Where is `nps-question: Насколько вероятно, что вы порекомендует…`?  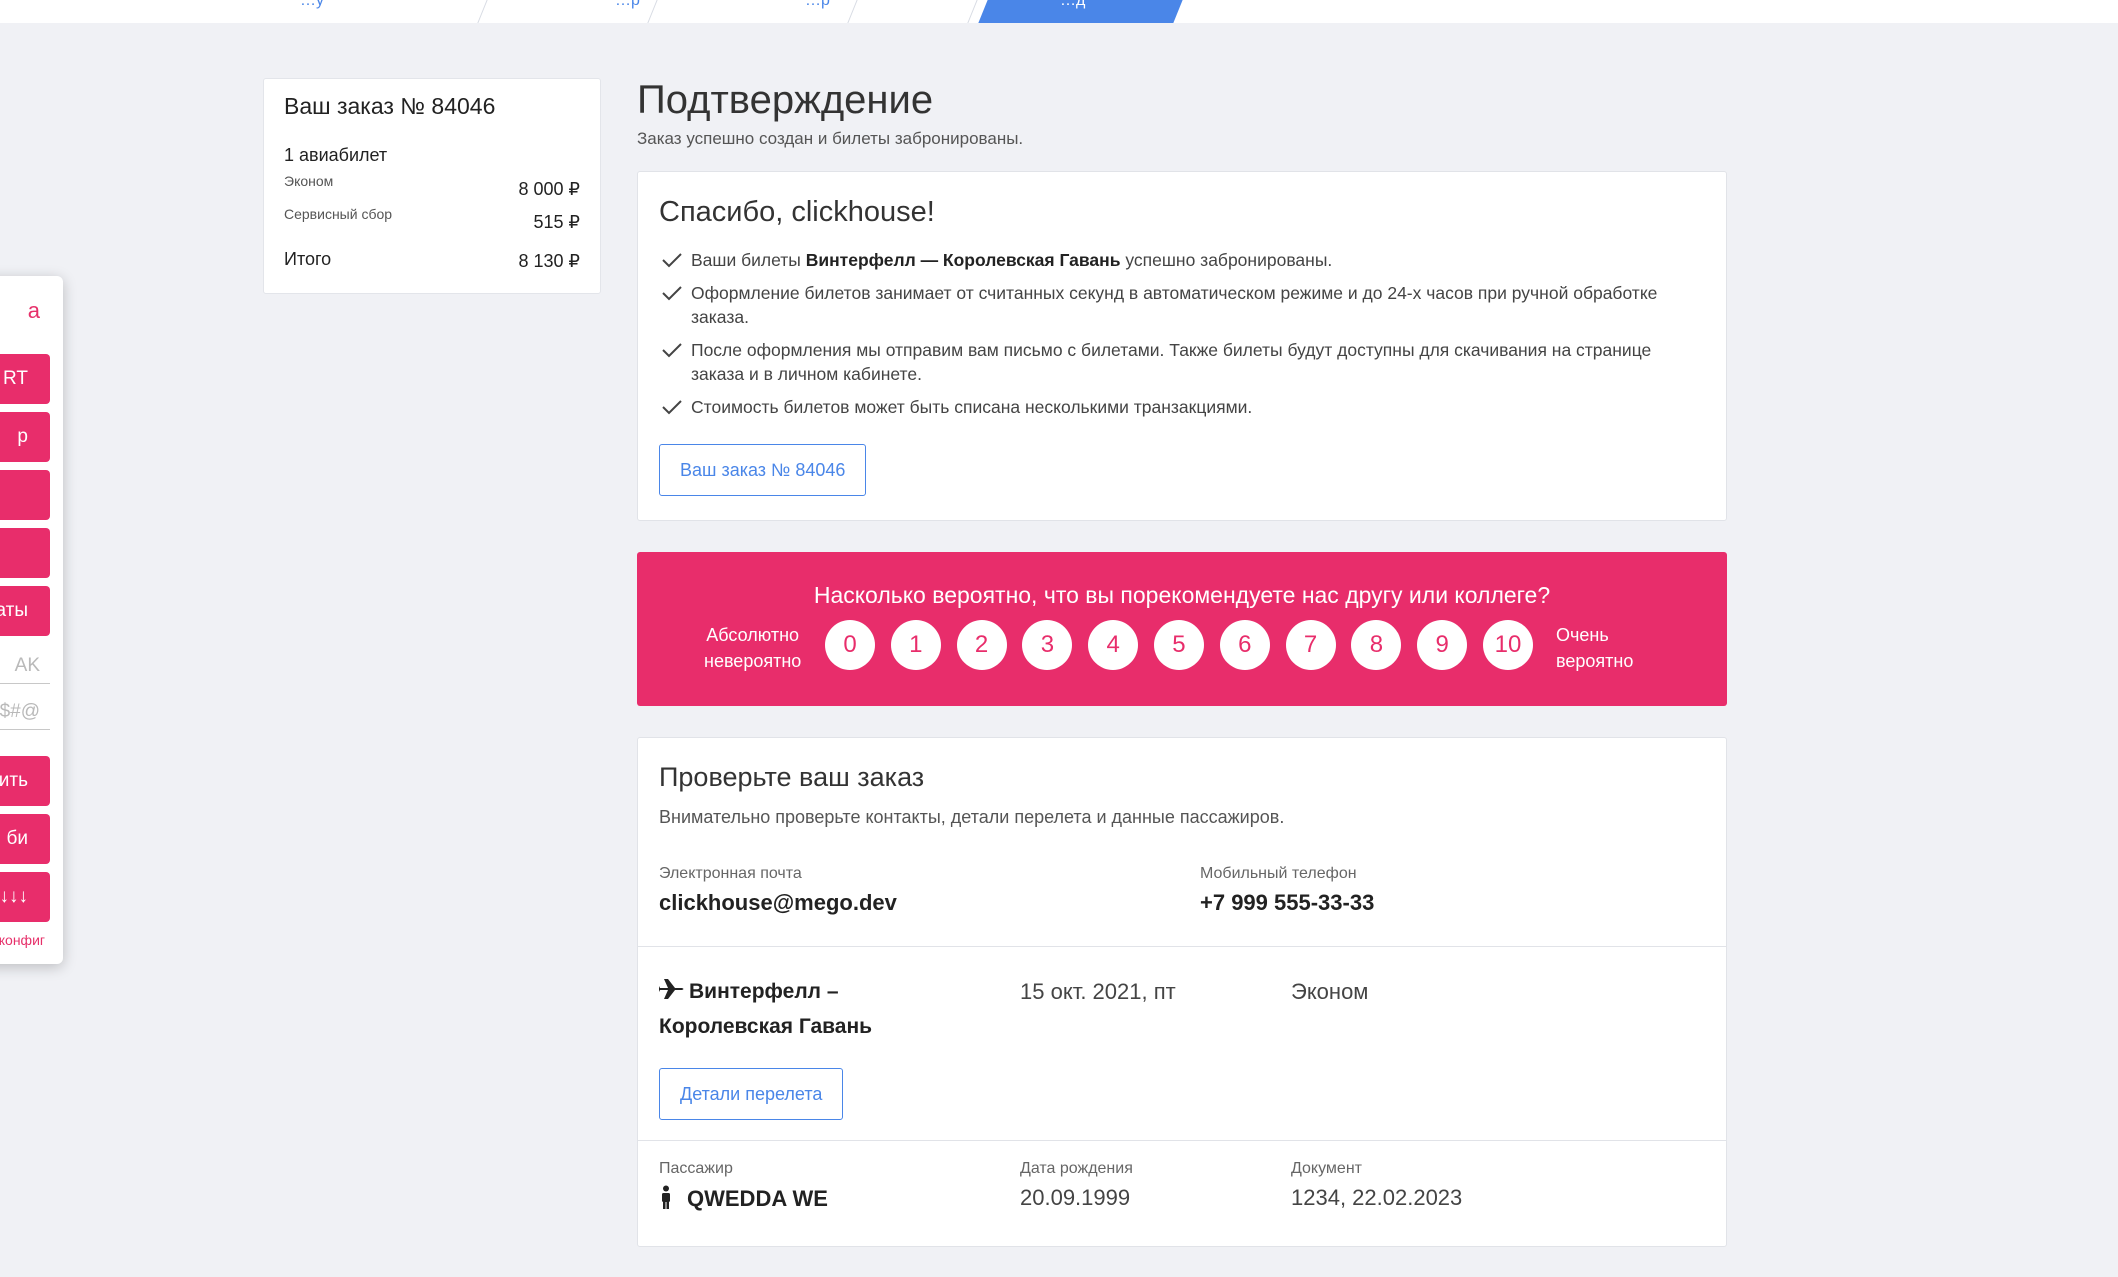 nps-question: Насколько вероятно, что вы порекомендует… is located at coordinates (1182, 595).